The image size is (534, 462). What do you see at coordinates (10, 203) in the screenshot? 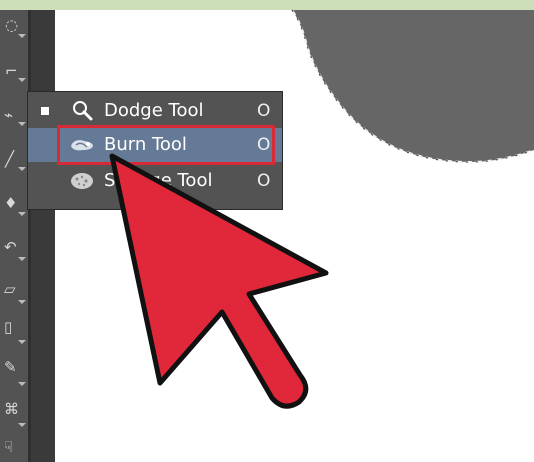
I see `clone-stamp-icon: ♦` at bounding box center [10, 203].